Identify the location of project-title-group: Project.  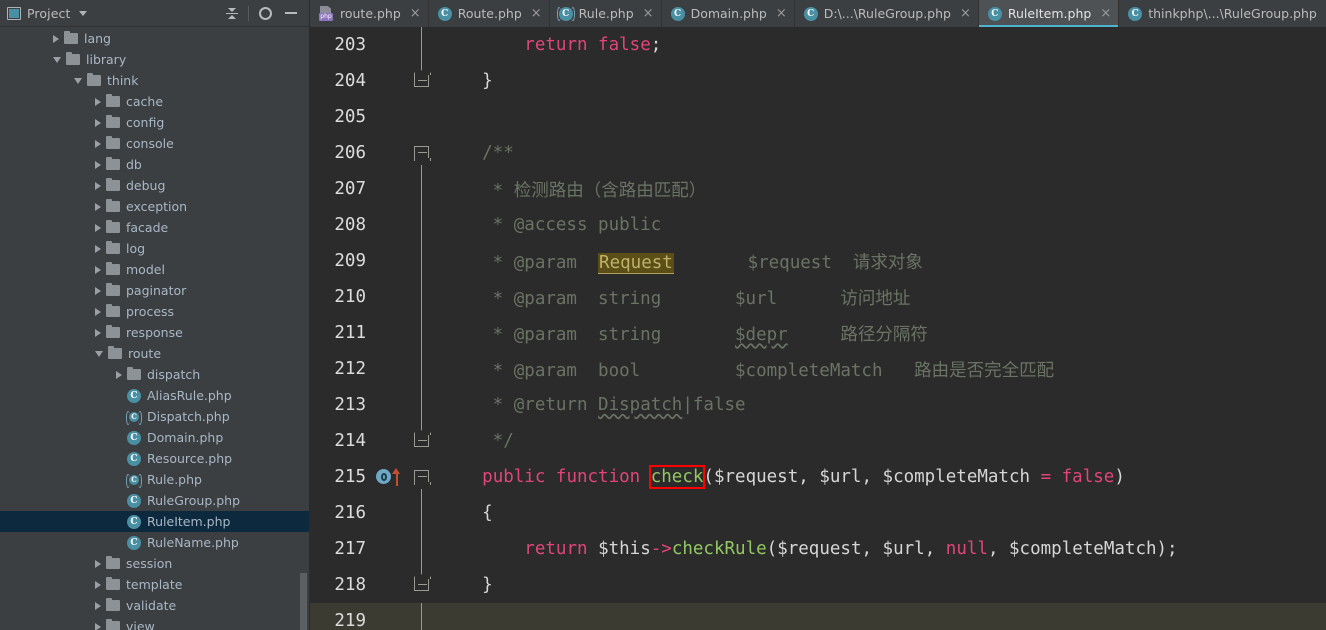
(113, 13).